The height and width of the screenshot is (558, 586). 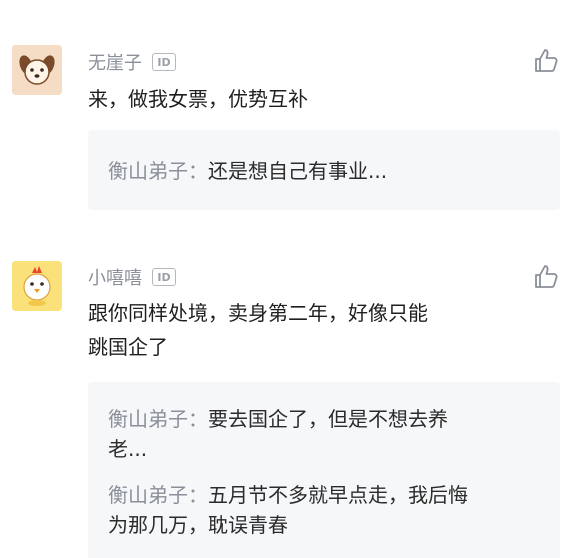 I want to click on chicken-icon, so click(x=37, y=286).